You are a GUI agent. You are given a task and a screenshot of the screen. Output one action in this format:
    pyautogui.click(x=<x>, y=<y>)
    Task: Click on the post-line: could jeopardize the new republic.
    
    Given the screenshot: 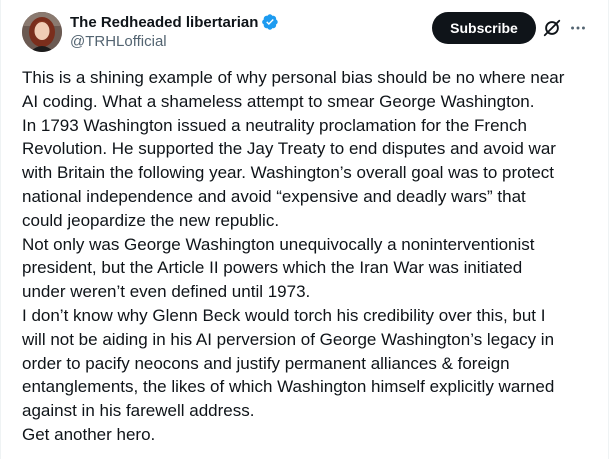 What is the action you would take?
    pyautogui.click(x=151, y=220)
    